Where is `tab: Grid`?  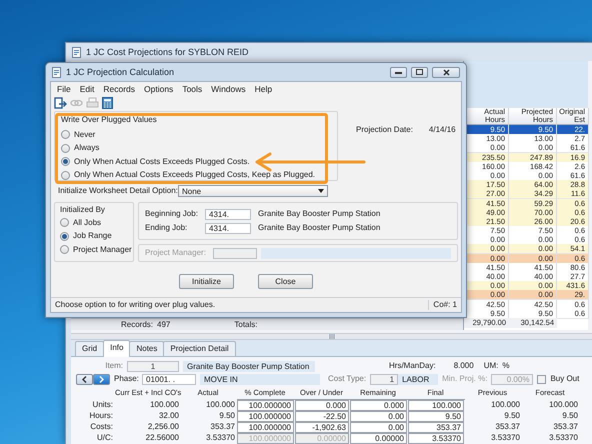
tab: Grid is located at coordinates (89, 348).